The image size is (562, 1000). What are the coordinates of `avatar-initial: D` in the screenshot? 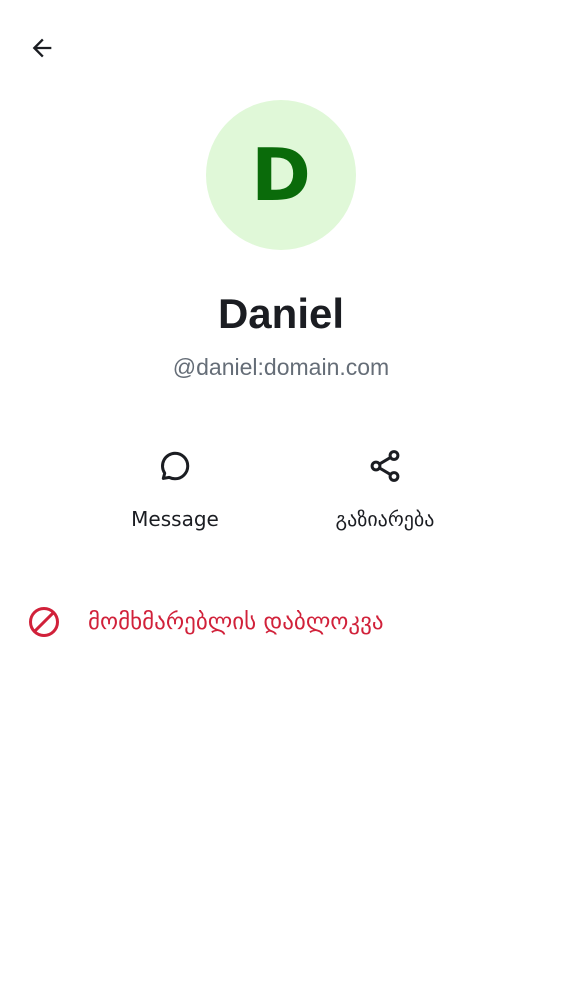 It's located at (281, 175).